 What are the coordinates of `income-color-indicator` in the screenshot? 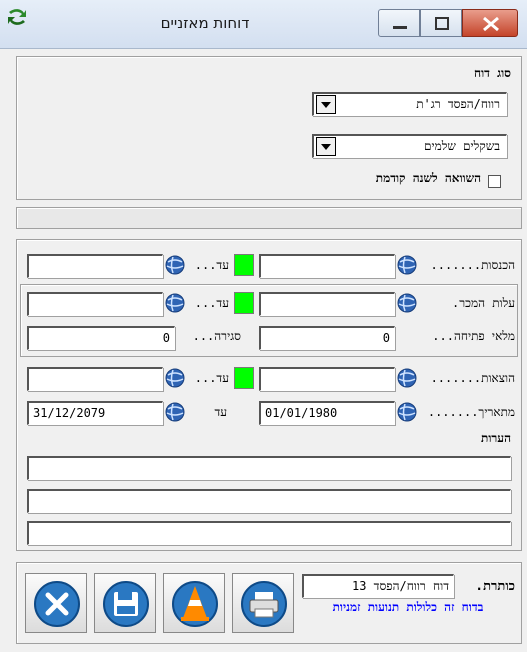 It's located at (244, 265).